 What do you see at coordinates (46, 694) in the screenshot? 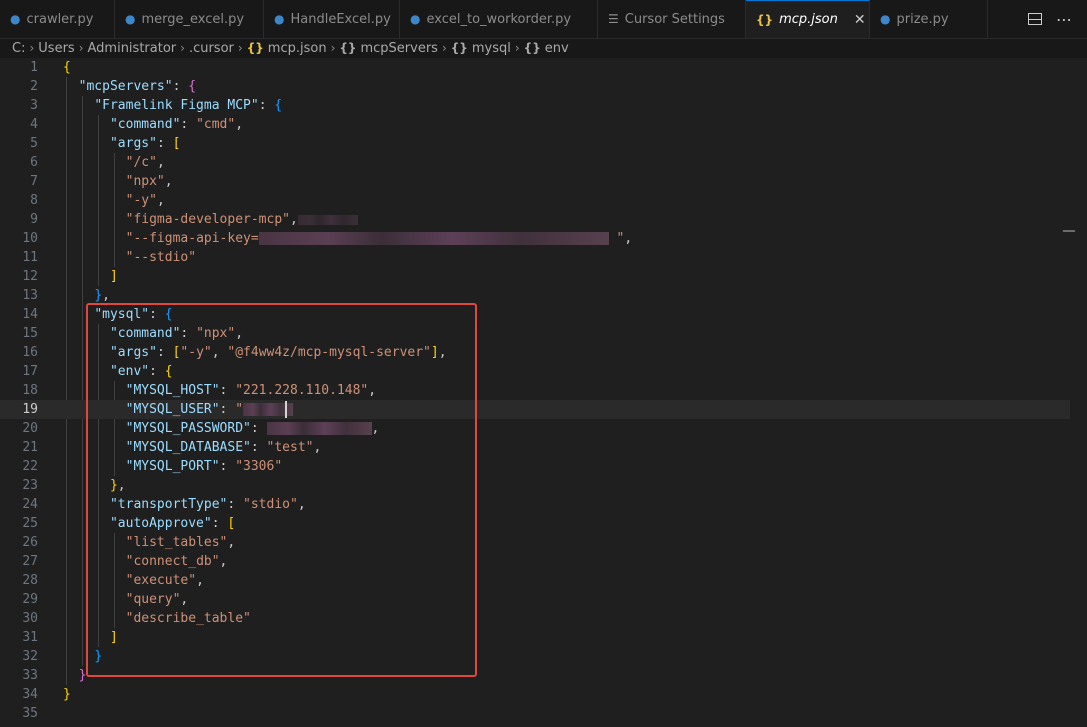
I see `code-line: 34}` at bounding box center [46, 694].